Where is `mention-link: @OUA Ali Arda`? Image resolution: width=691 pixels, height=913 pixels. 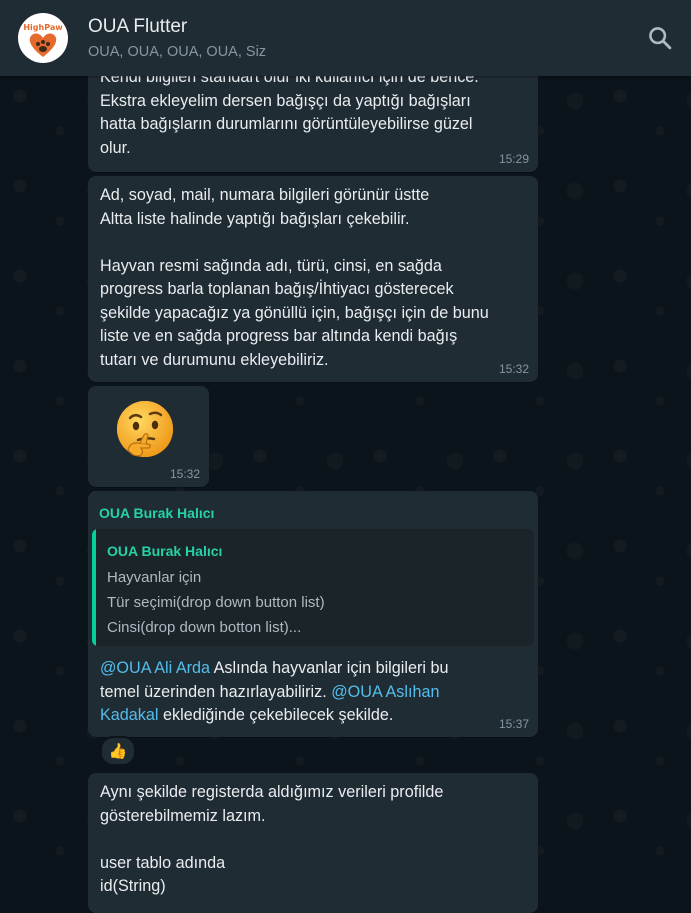 mention-link: @OUA Ali Arda is located at coordinates (155, 668).